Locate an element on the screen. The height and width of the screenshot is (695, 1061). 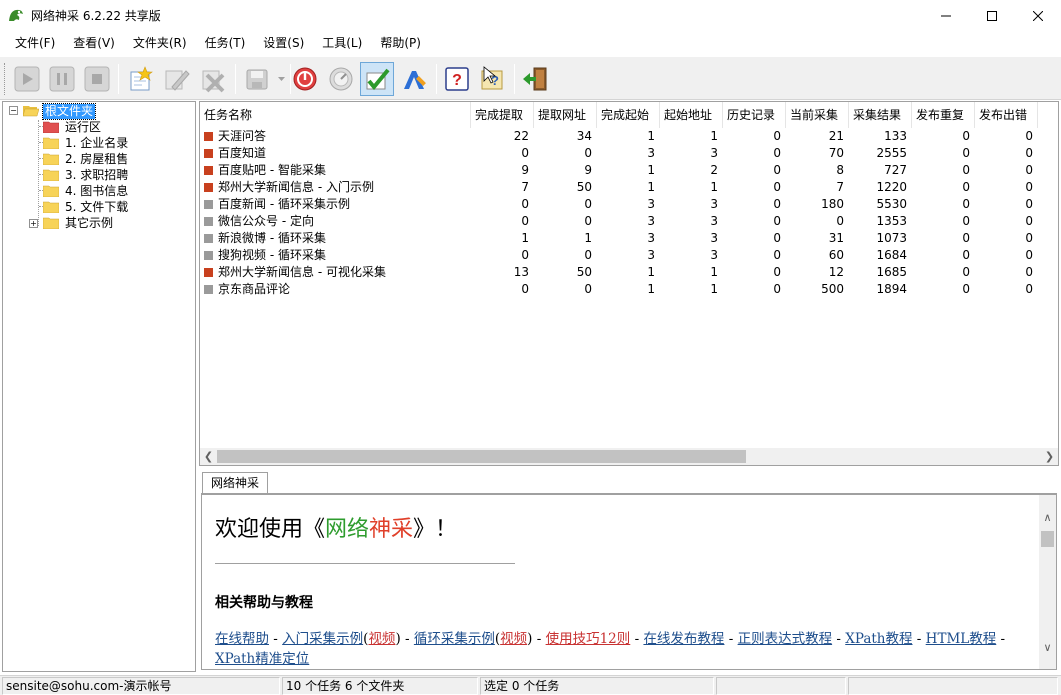
column-header: 历史记录 is located at coordinates (754, 115).